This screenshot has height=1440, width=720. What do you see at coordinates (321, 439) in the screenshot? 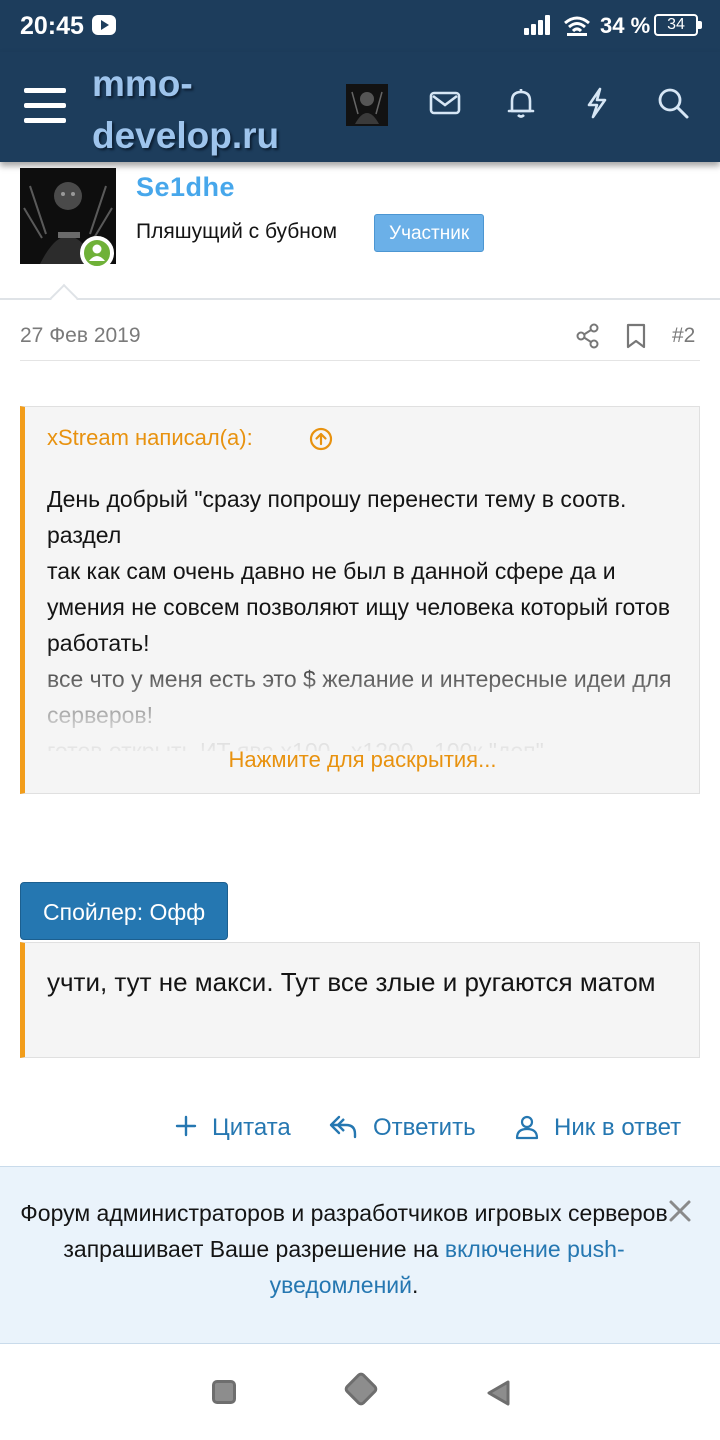
I see `arrow-up-circle-icon` at bounding box center [321, 439].